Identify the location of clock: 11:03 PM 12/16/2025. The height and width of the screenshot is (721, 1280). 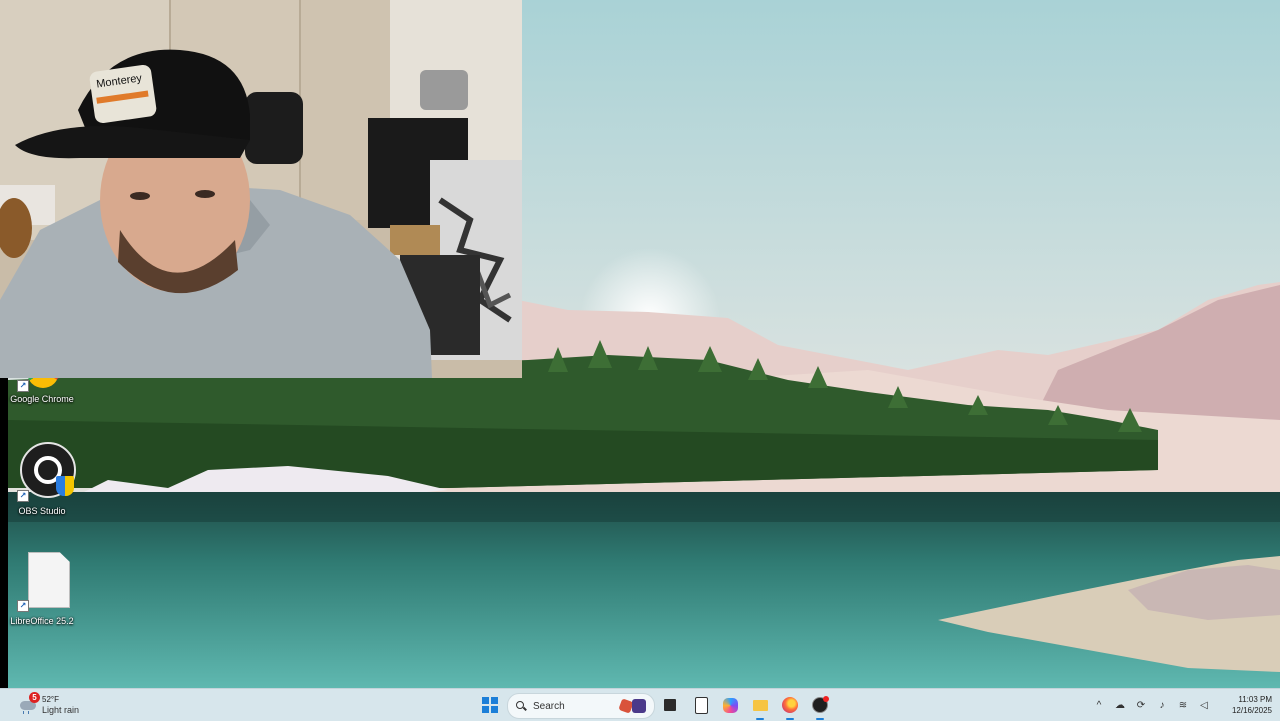
(1252, 705).